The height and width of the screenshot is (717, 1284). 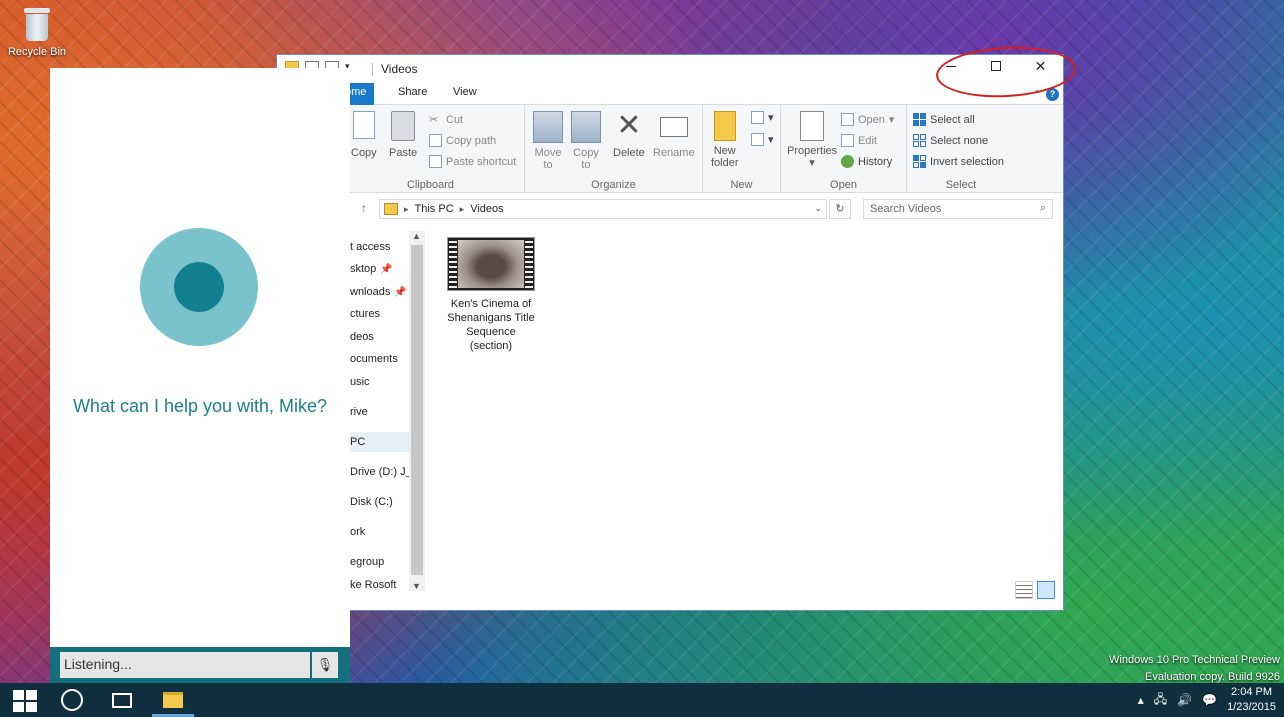 I want to click on paste-shortcut-button: Paste shortcut, so click(x=472, y=161).